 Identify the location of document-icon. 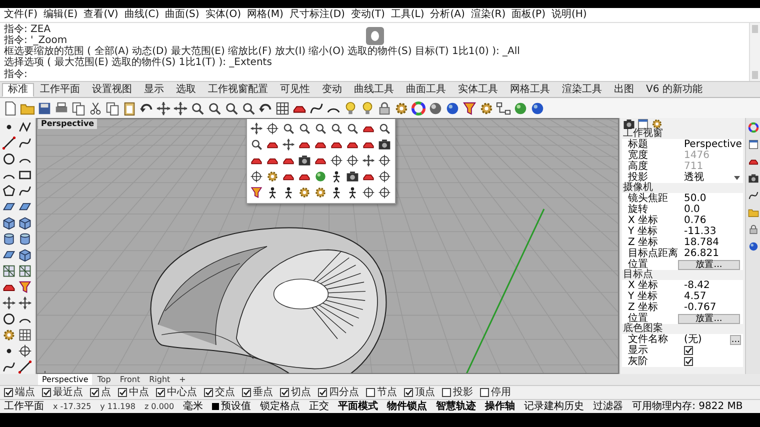
(10, 108).